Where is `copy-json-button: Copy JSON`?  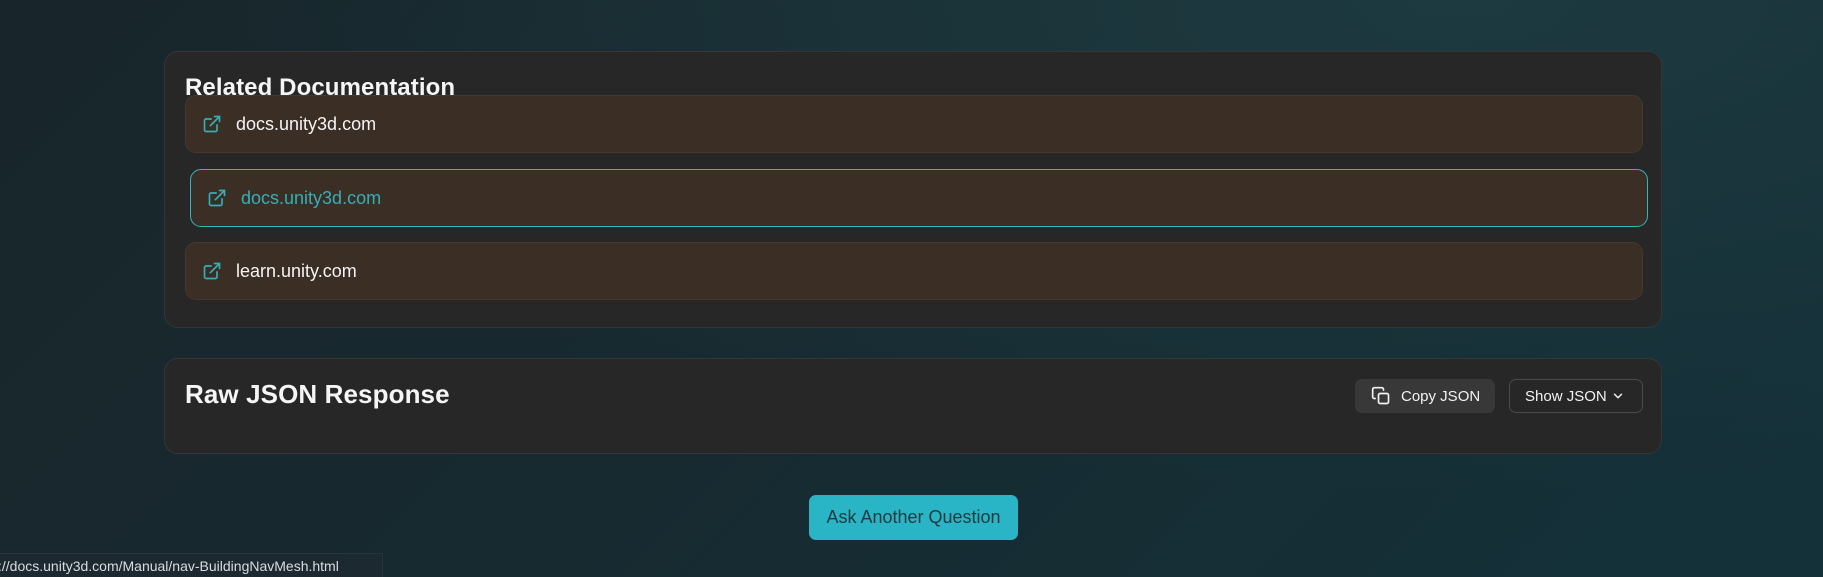
copy-json-button: Copy JSON is located at coordinates (1425, 396).